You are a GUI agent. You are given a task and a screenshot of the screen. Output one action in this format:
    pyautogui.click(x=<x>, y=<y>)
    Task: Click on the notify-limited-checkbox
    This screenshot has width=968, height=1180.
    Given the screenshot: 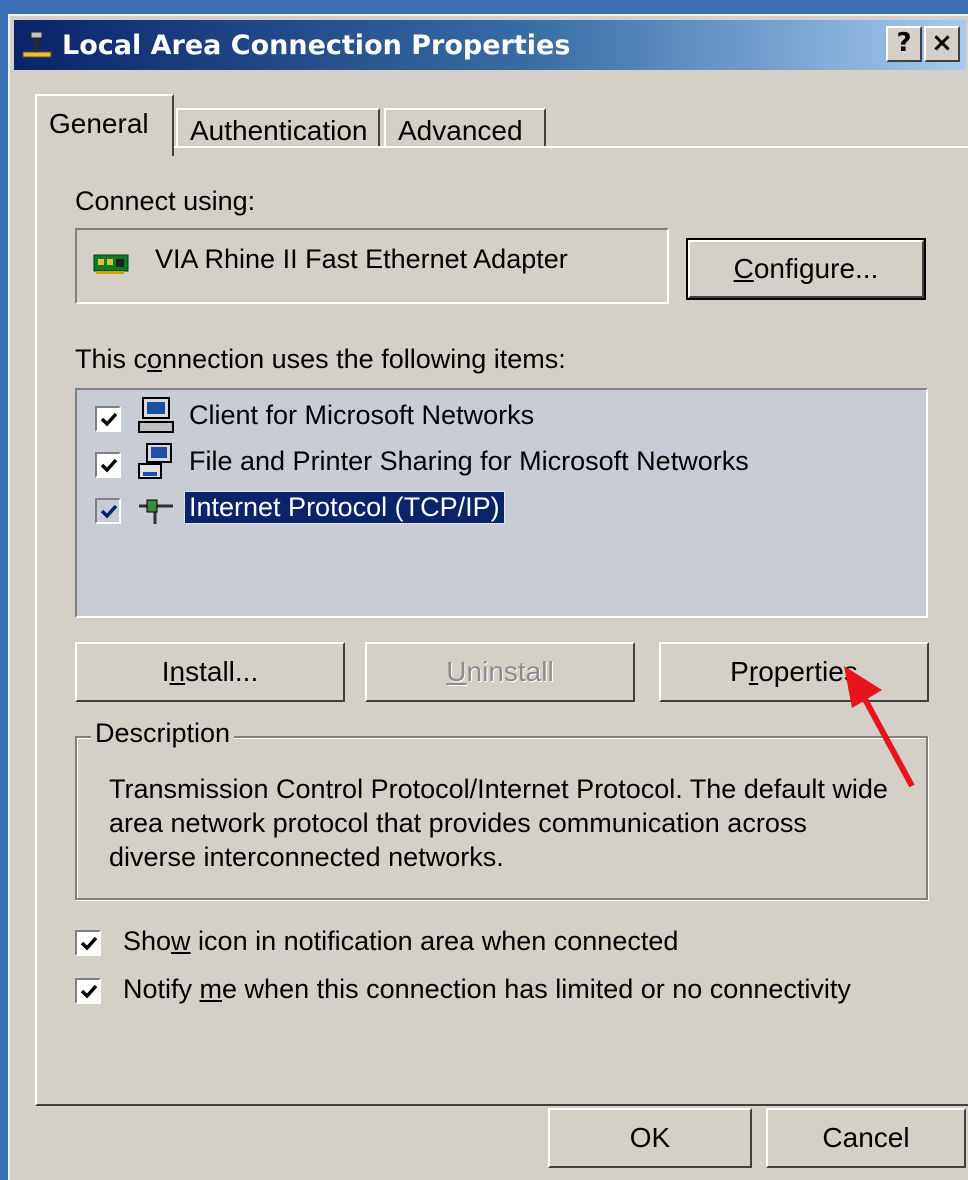 What is the action you would take?
    pyautogui.click(x=88, y=991)
    